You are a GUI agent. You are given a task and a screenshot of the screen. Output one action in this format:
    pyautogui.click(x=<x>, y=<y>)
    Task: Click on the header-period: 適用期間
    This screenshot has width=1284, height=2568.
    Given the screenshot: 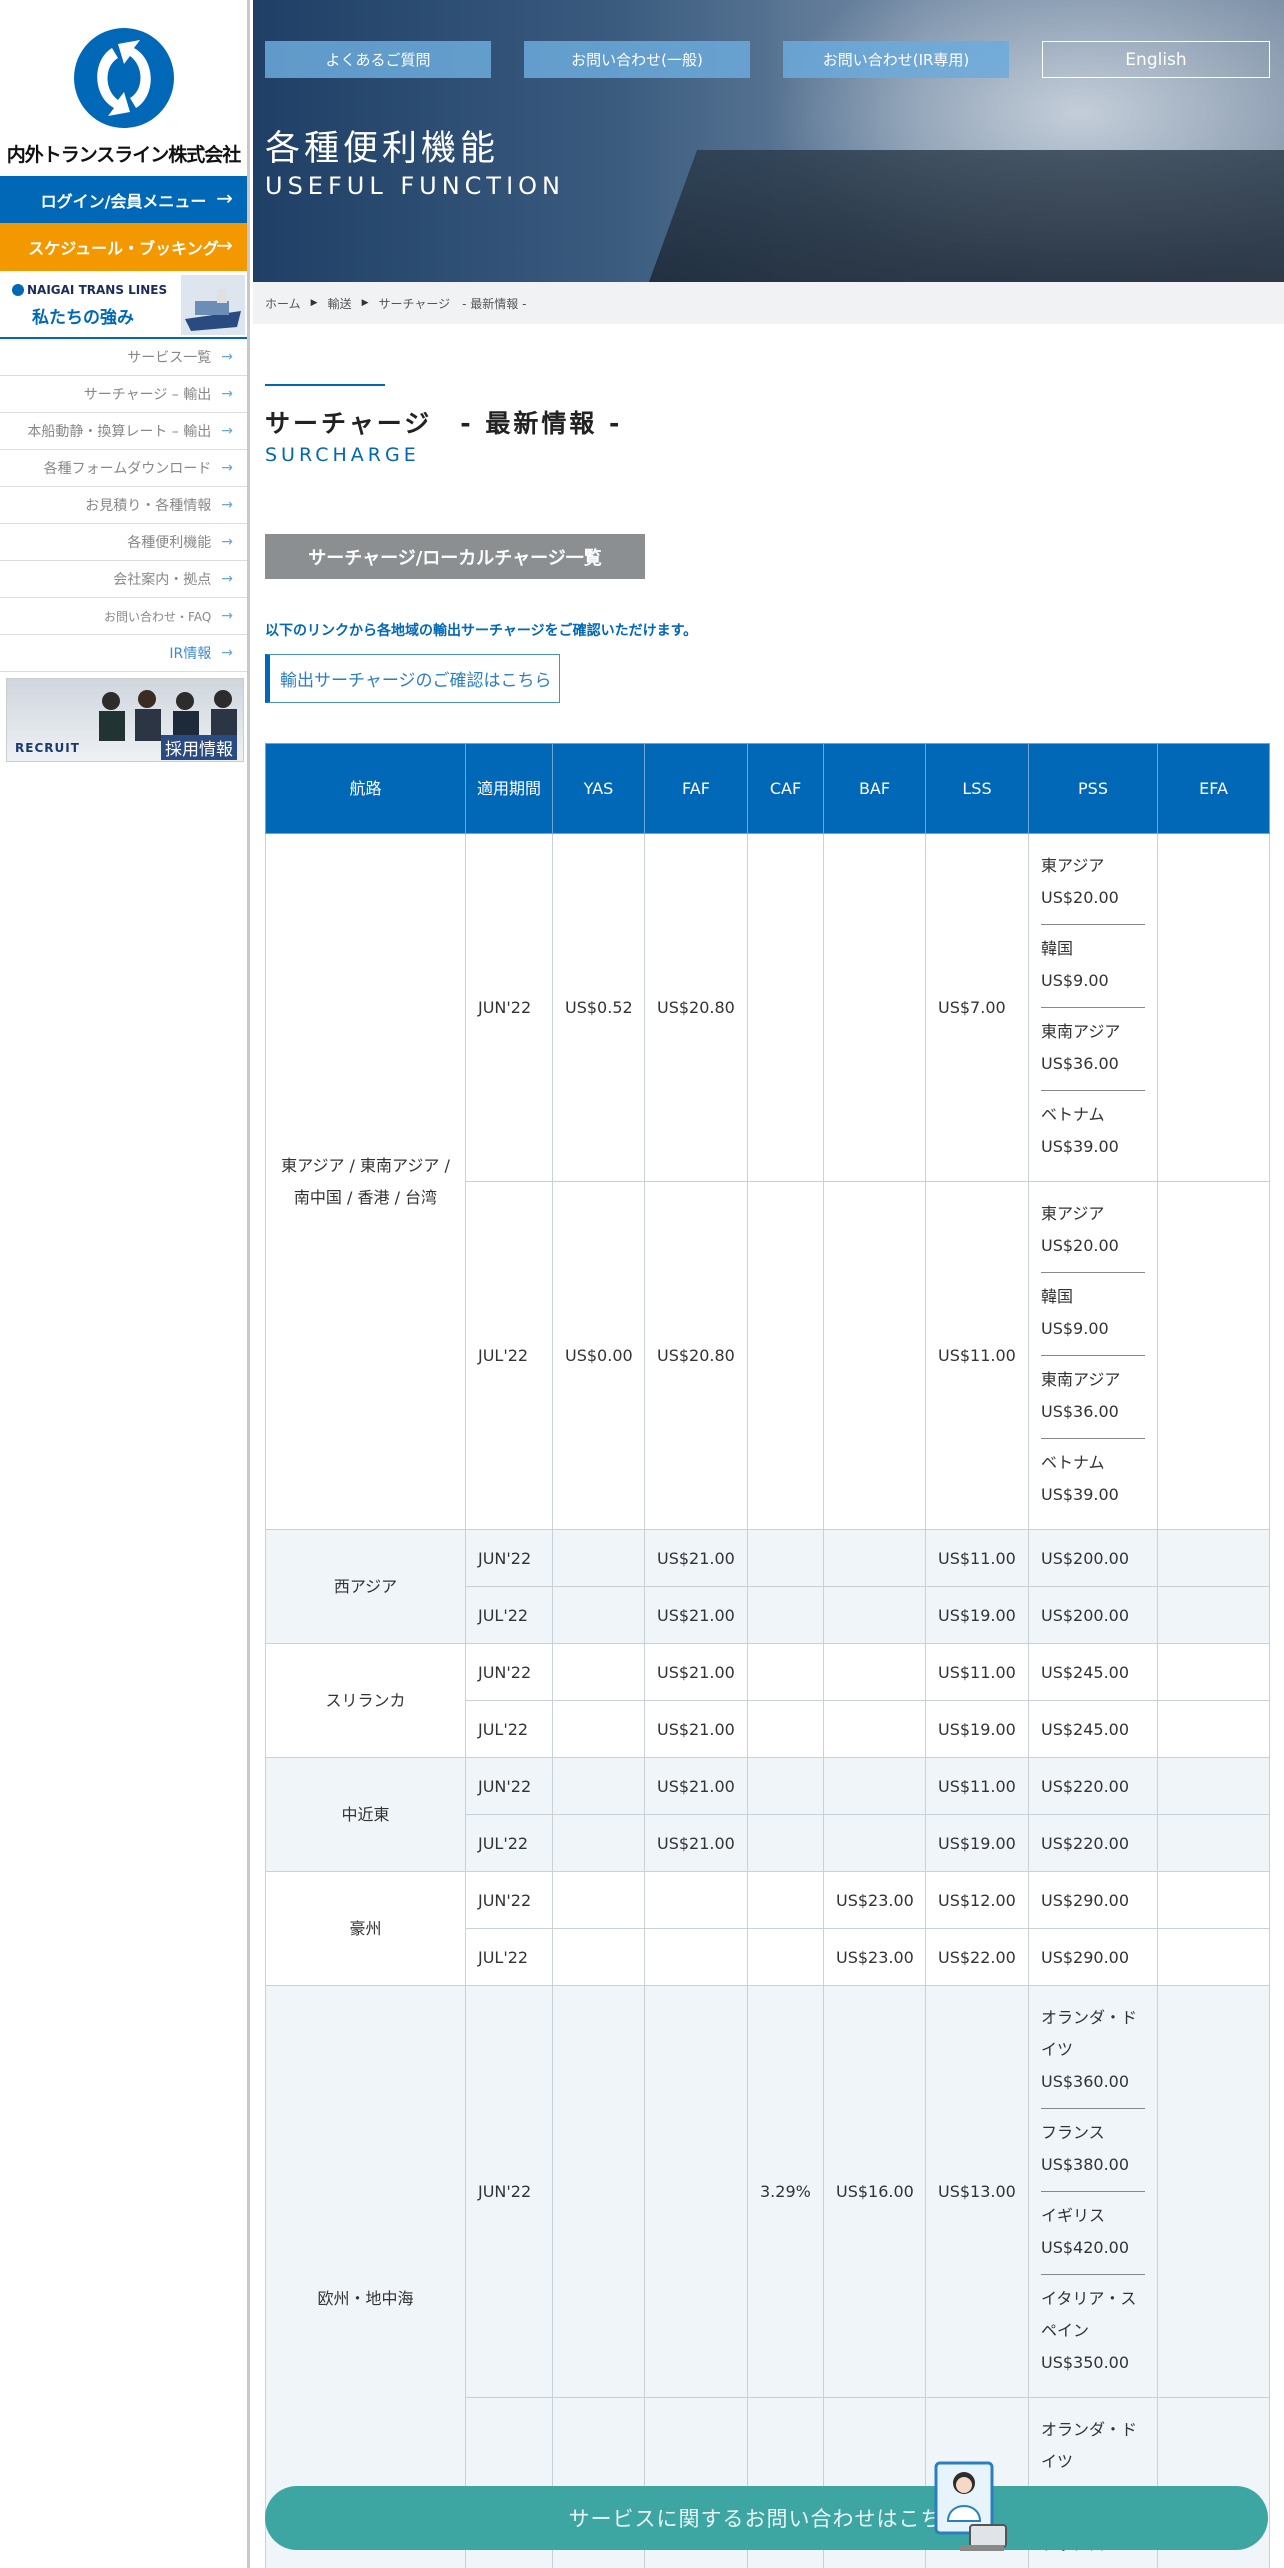 What is the action you would take?
    pyautogui.click(x=509, y=788)
    